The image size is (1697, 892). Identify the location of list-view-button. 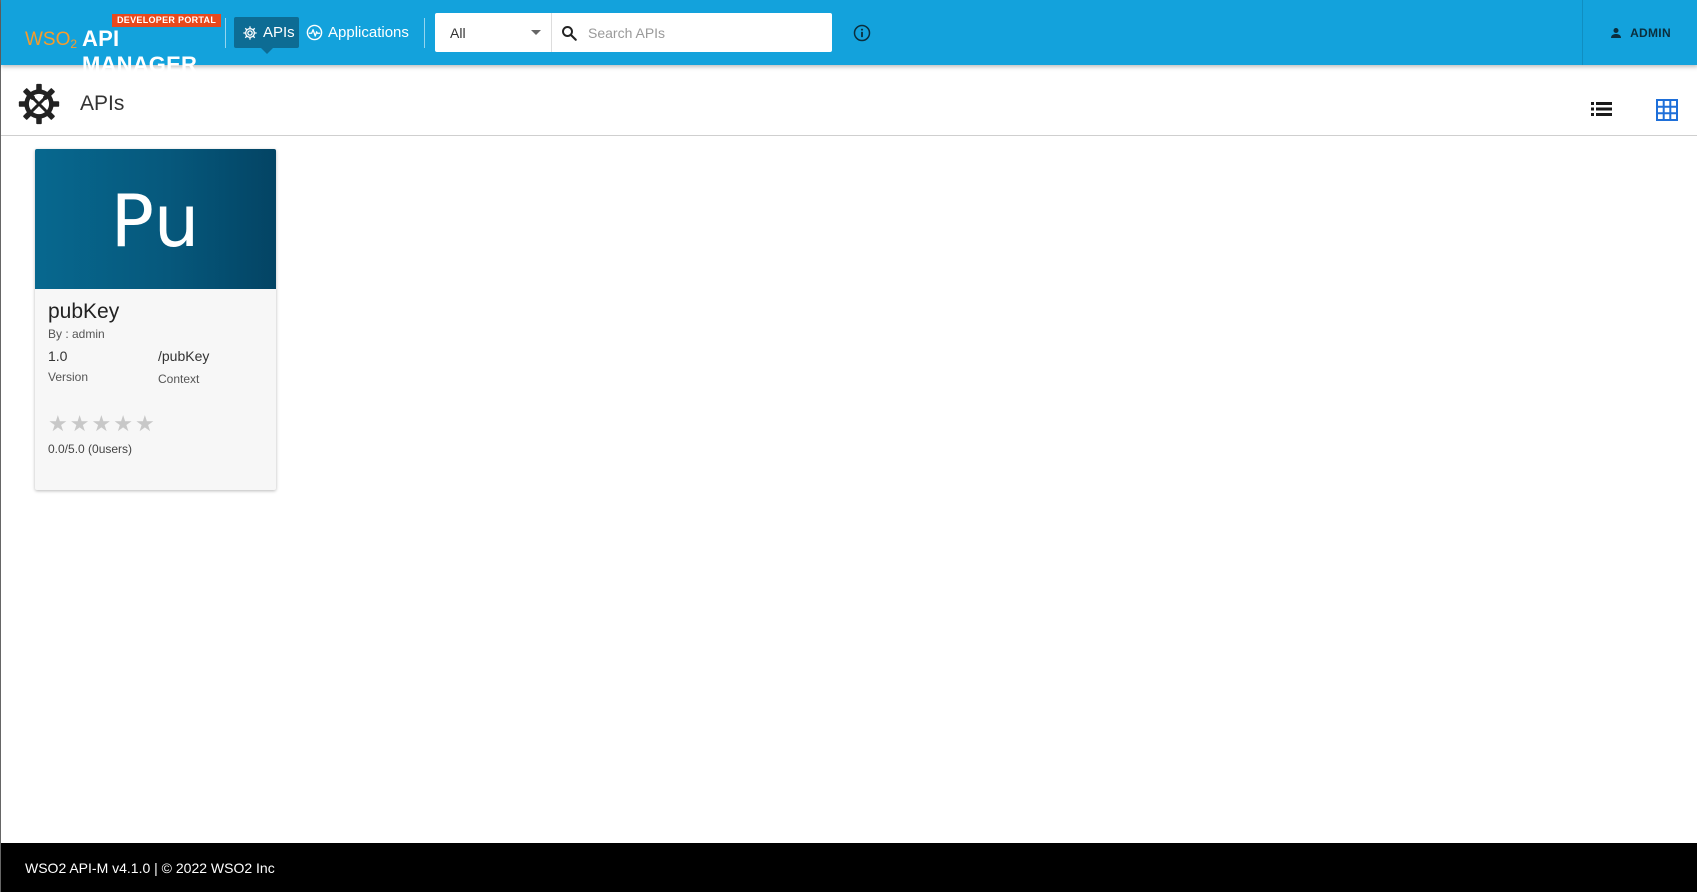
(1602, 109).